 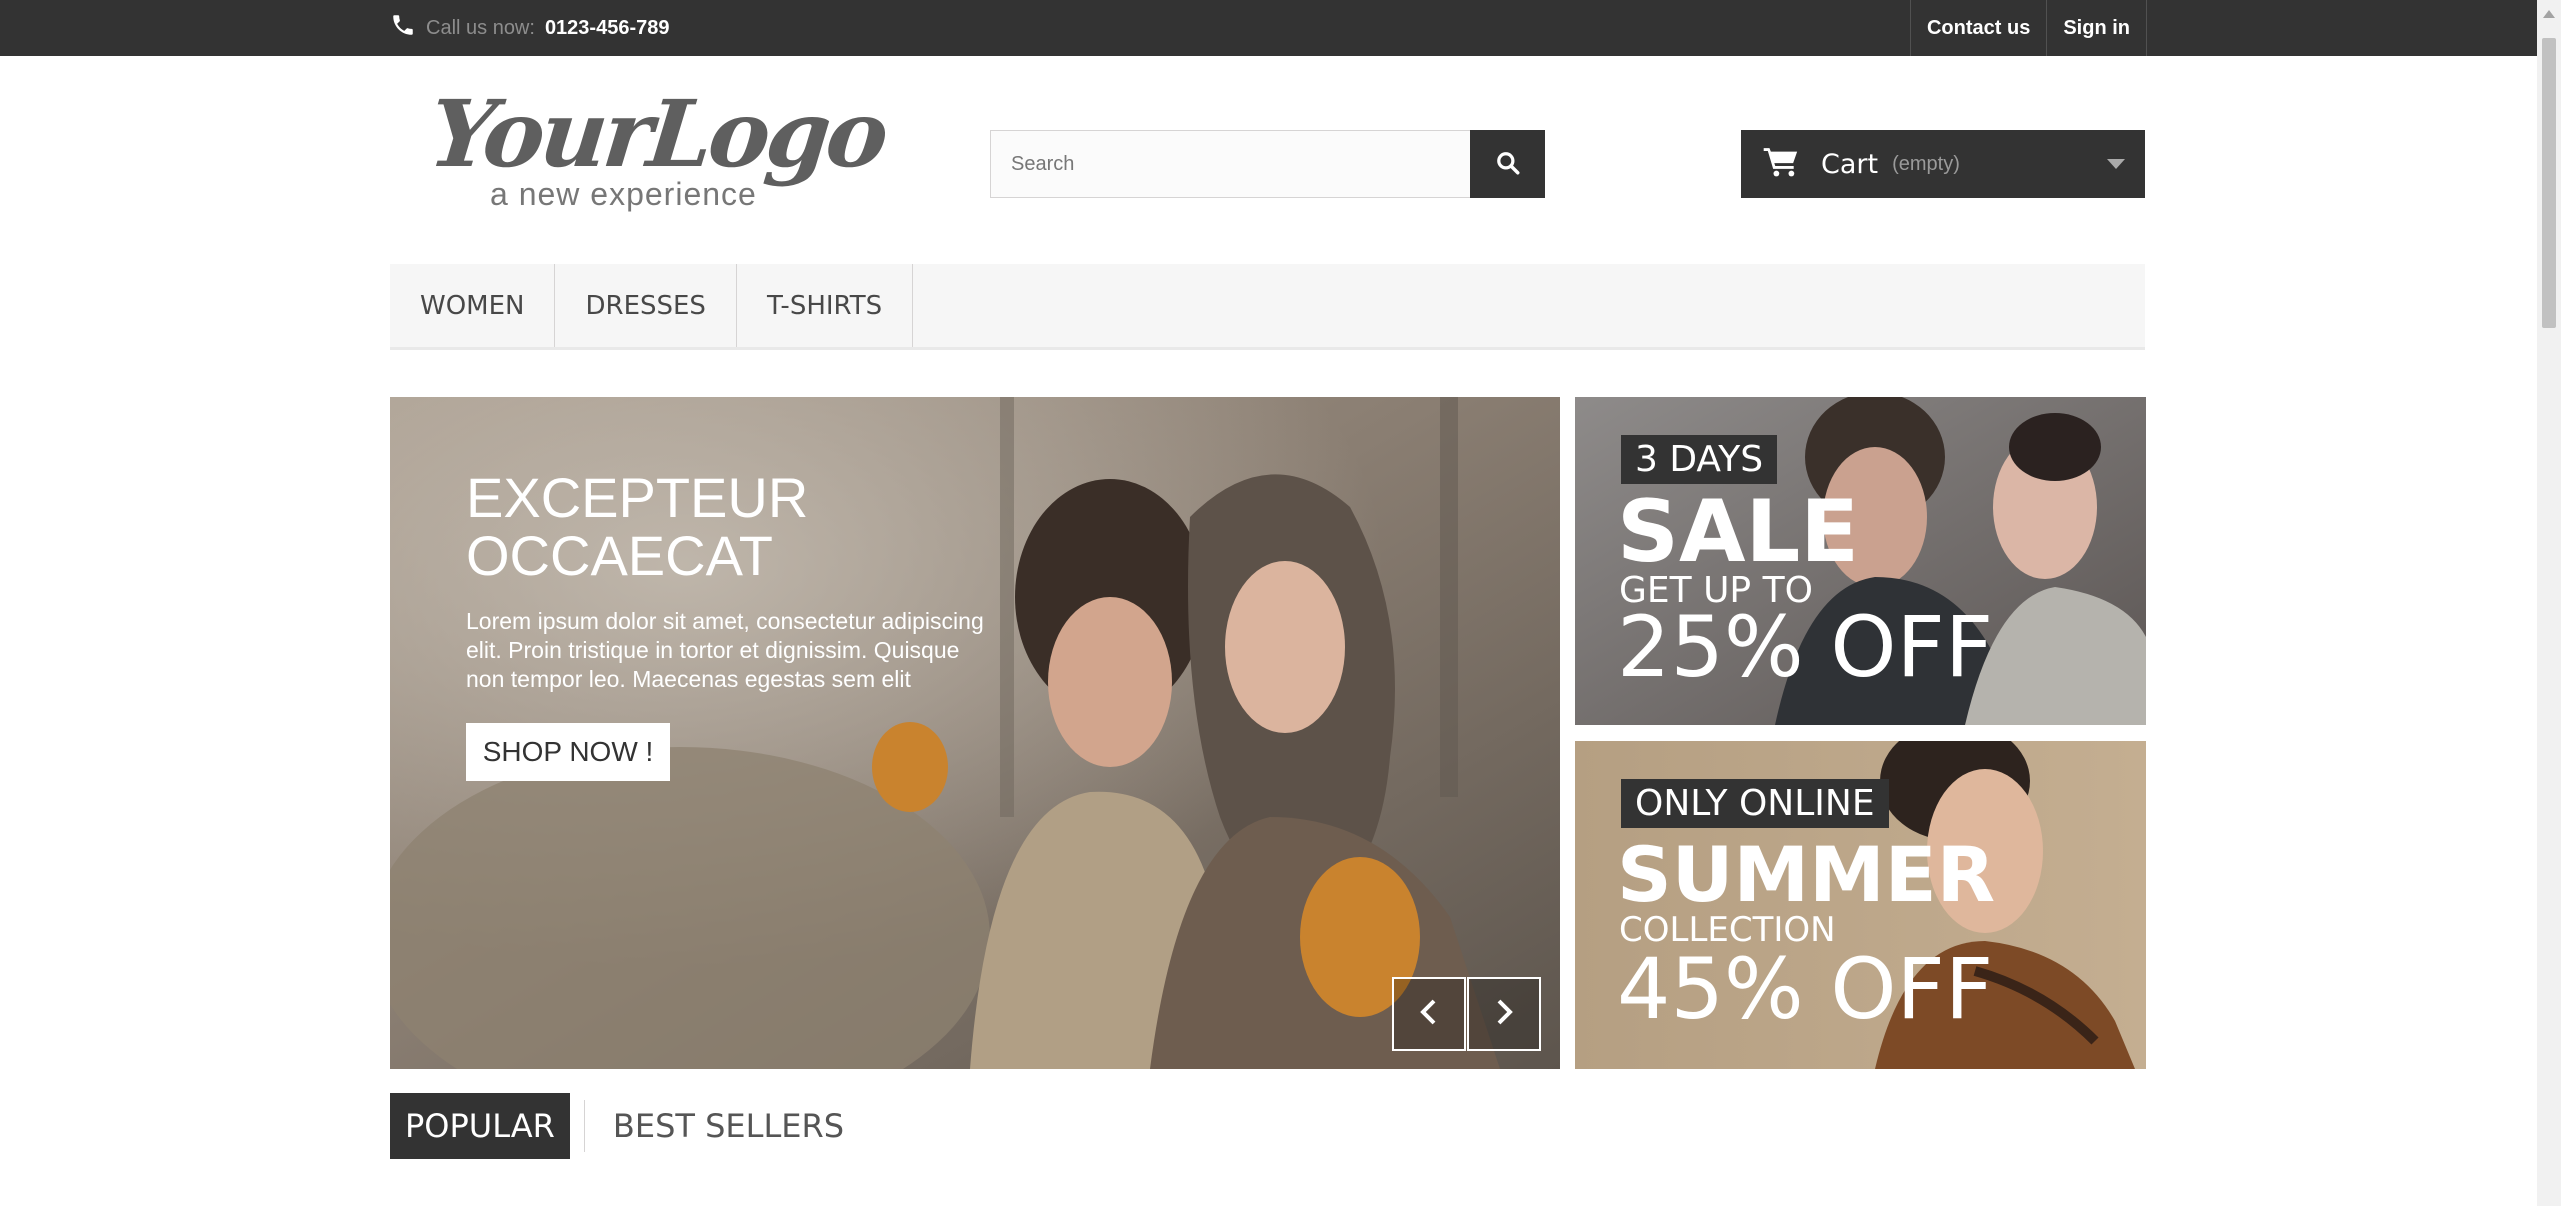 What do you see at coordinates (2549, 183) in the screenshot?
I see `scroll-thumb` at bounding box center [2549, 183].